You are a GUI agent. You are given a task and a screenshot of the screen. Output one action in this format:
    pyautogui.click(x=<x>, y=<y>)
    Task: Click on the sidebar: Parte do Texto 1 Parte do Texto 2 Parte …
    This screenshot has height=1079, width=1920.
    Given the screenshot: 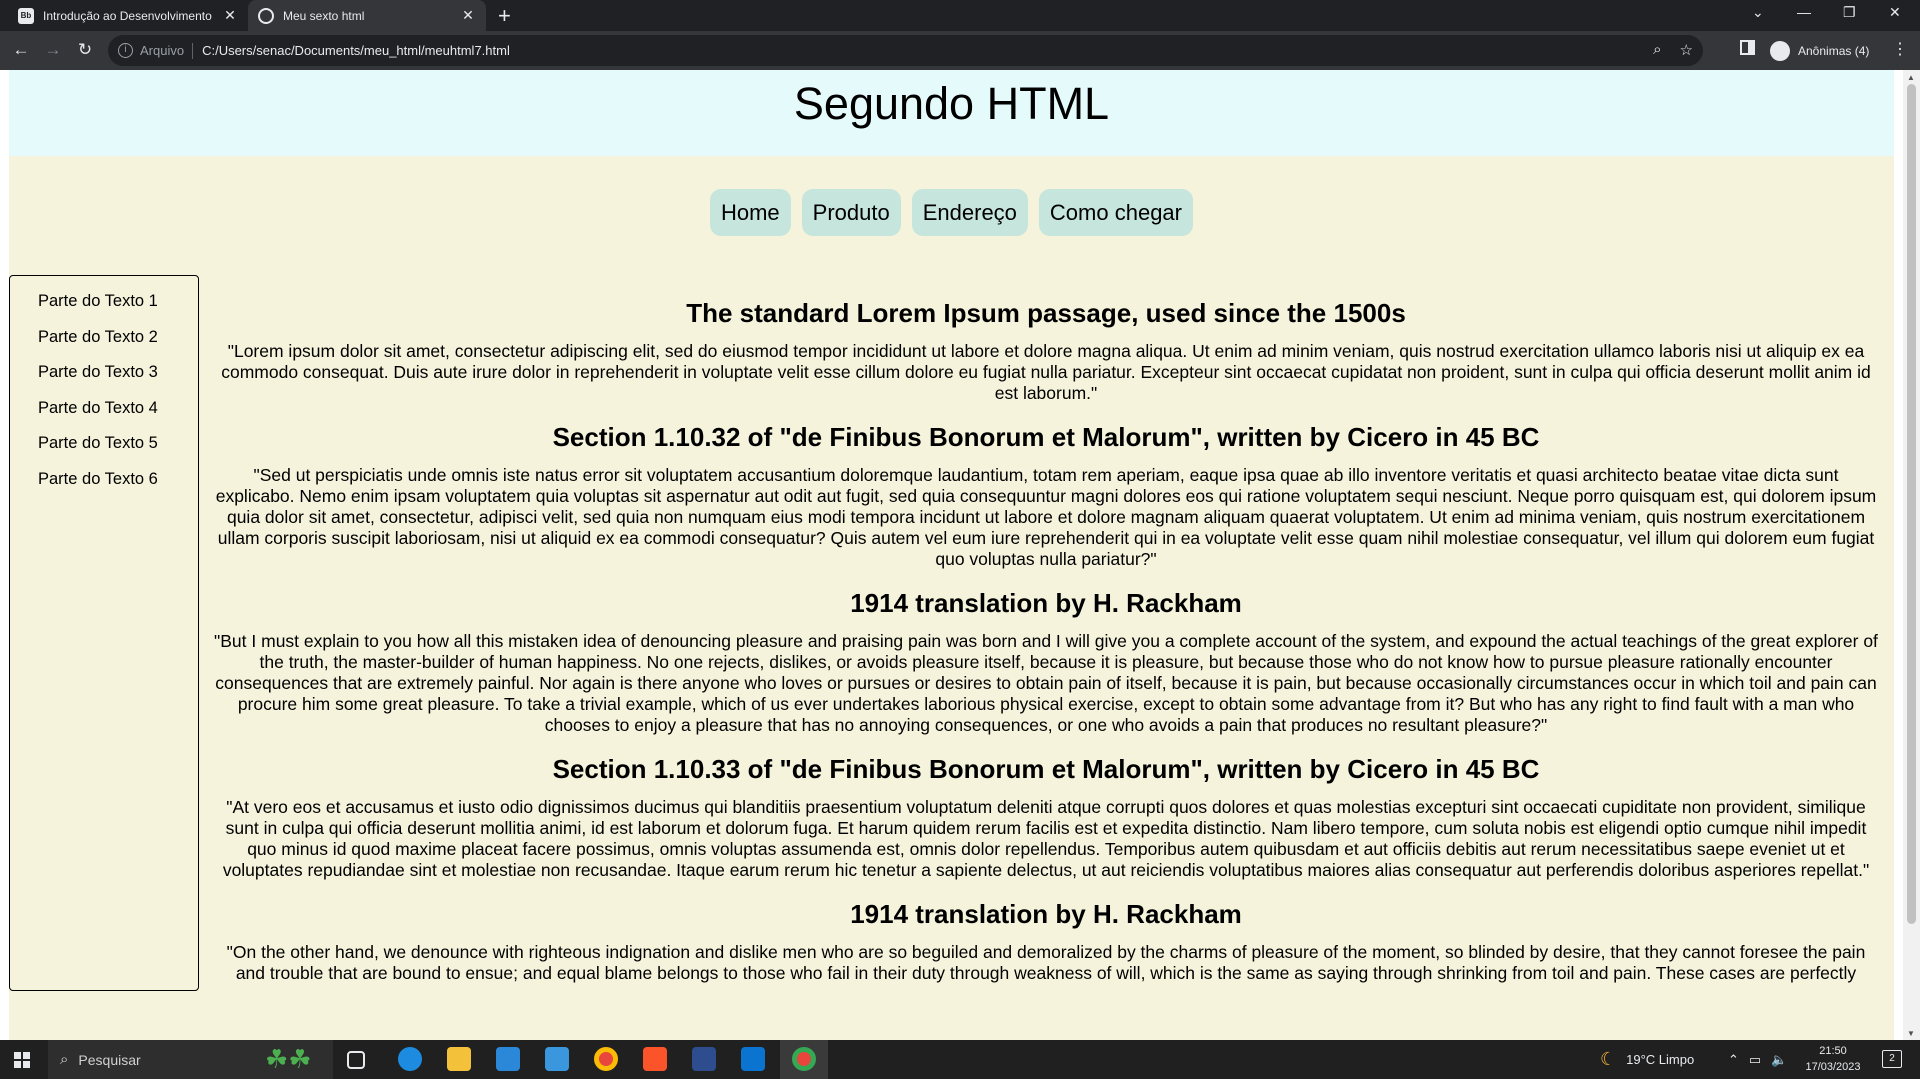 What is the action you would take?
    pyautogui.click(x=104, y=633)
    